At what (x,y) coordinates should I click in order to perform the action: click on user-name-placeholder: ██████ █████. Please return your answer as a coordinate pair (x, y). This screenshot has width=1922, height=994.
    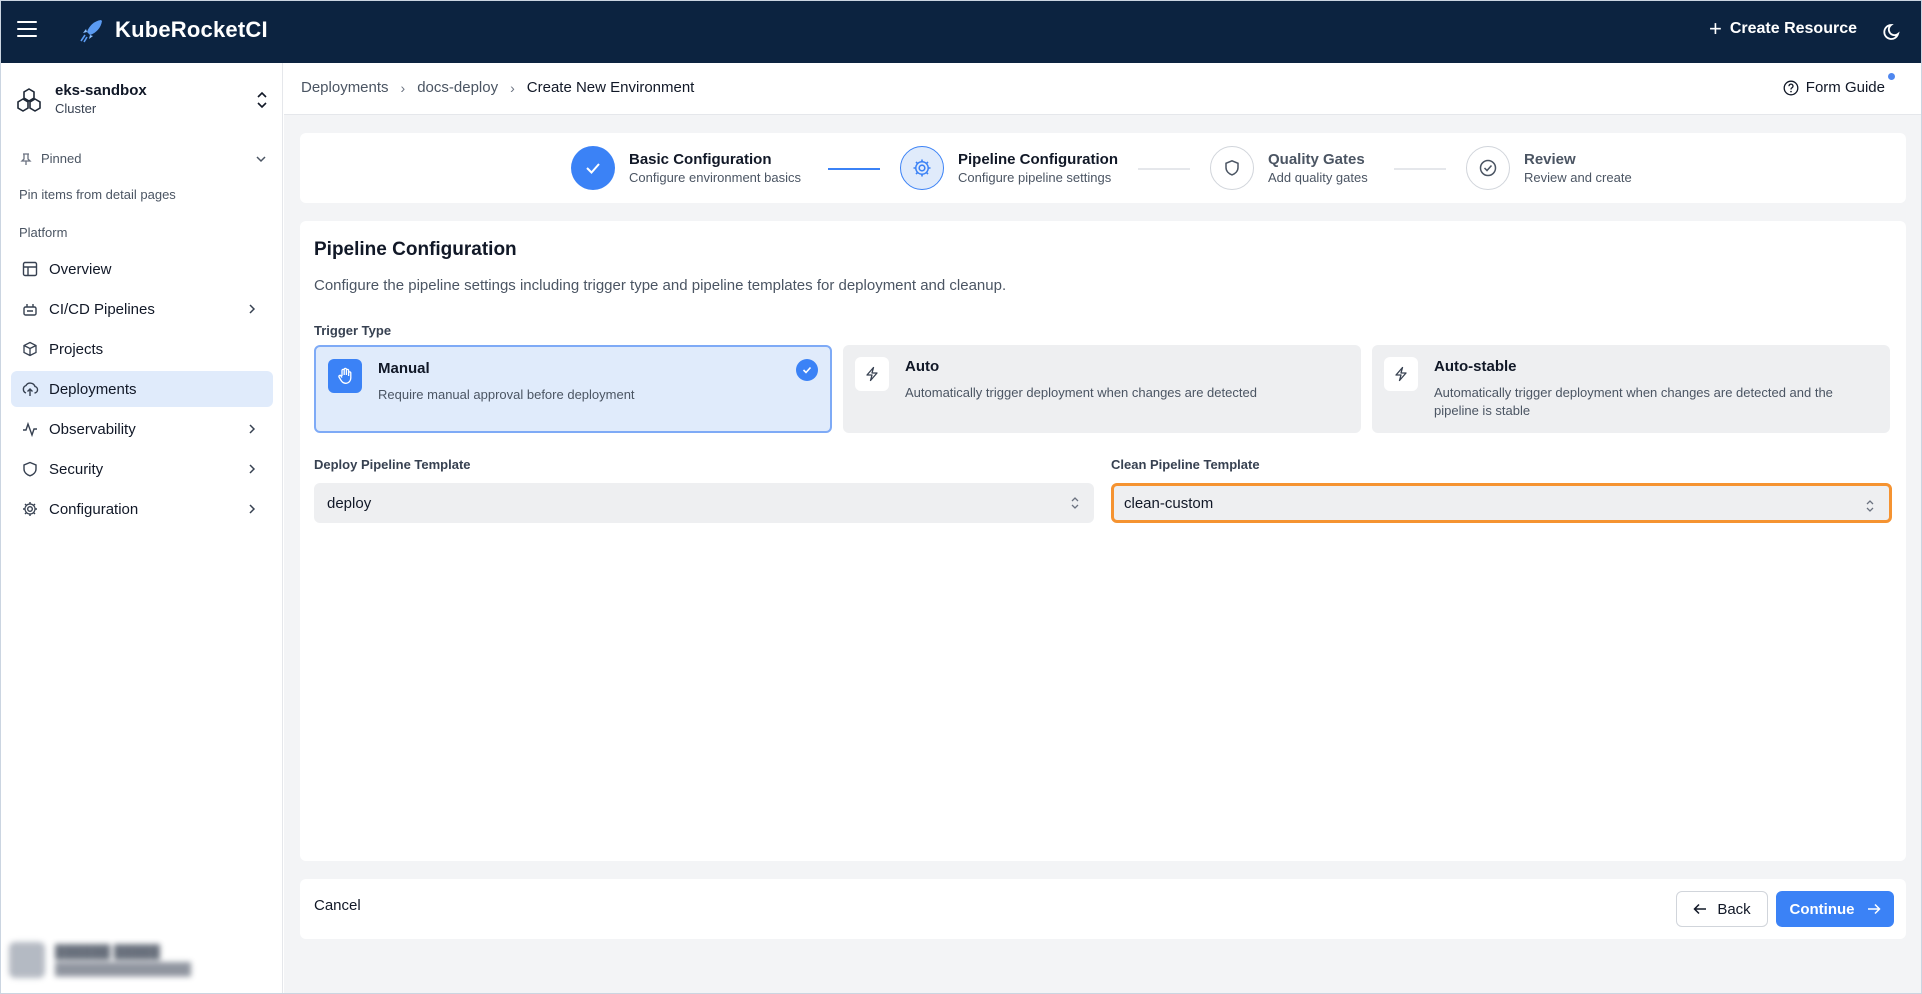
    Looking at the image, I should click on (107, 951).